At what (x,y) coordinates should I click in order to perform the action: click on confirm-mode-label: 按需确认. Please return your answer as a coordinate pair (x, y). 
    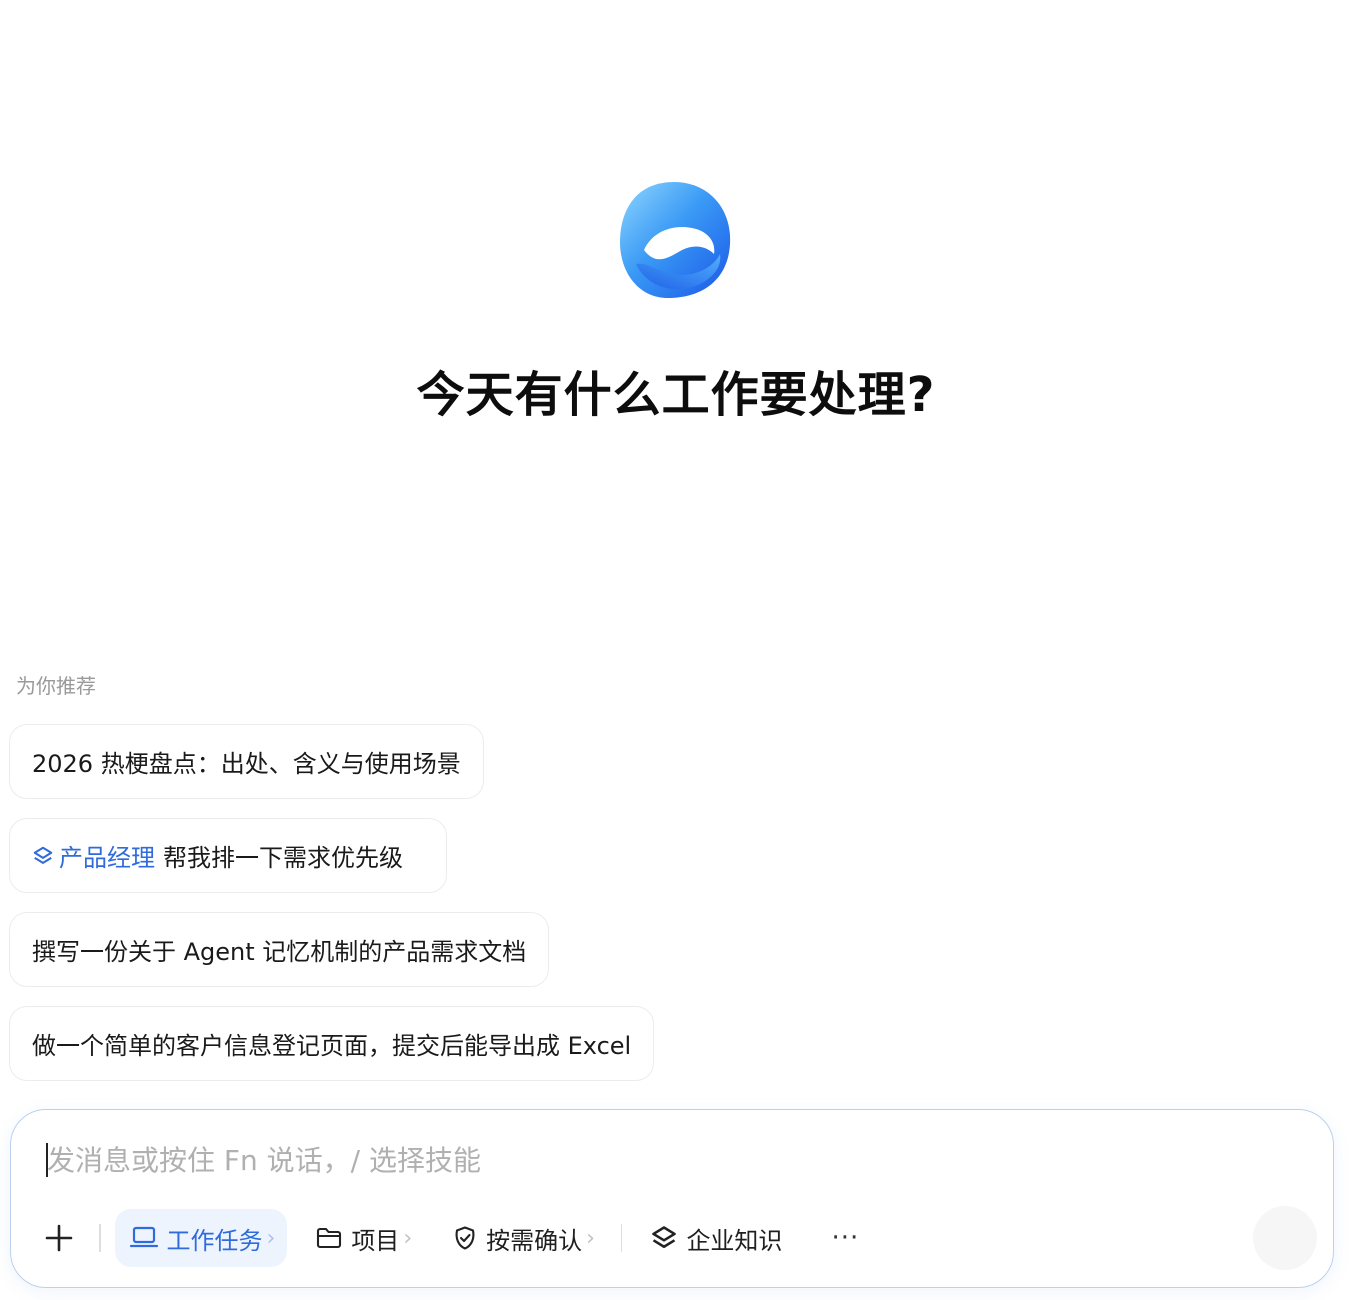
    Looking at the image, I should click on (534, 1240).